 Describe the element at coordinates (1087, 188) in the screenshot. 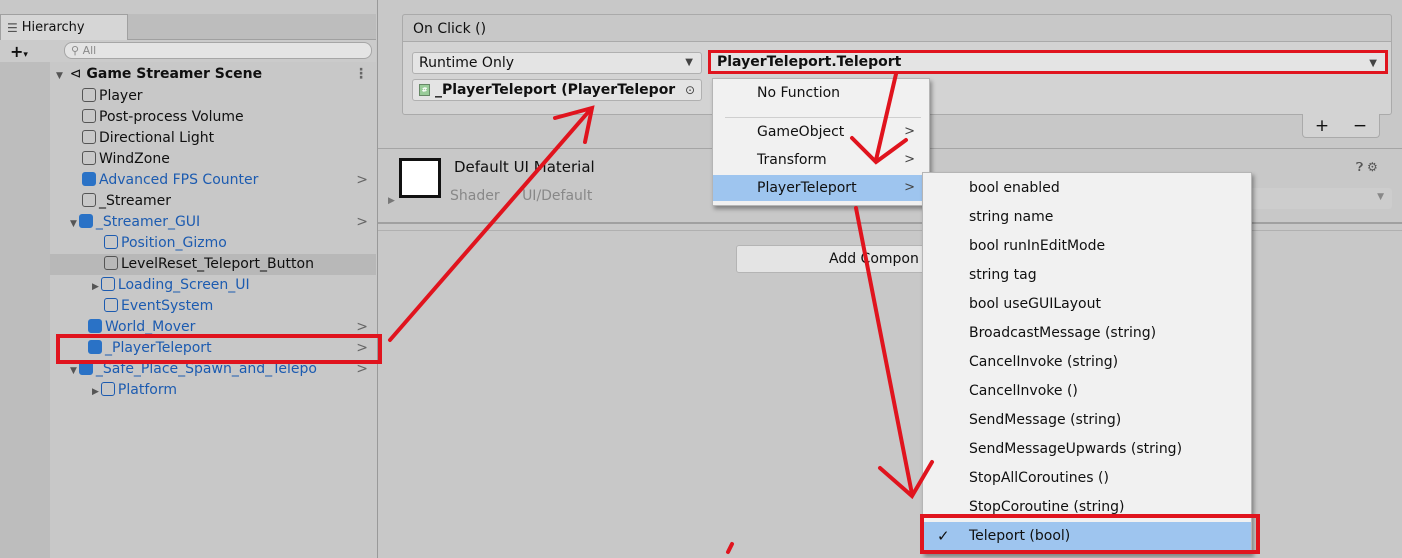

I see `menu-item-bool-enabled: bool enabled` at that location.